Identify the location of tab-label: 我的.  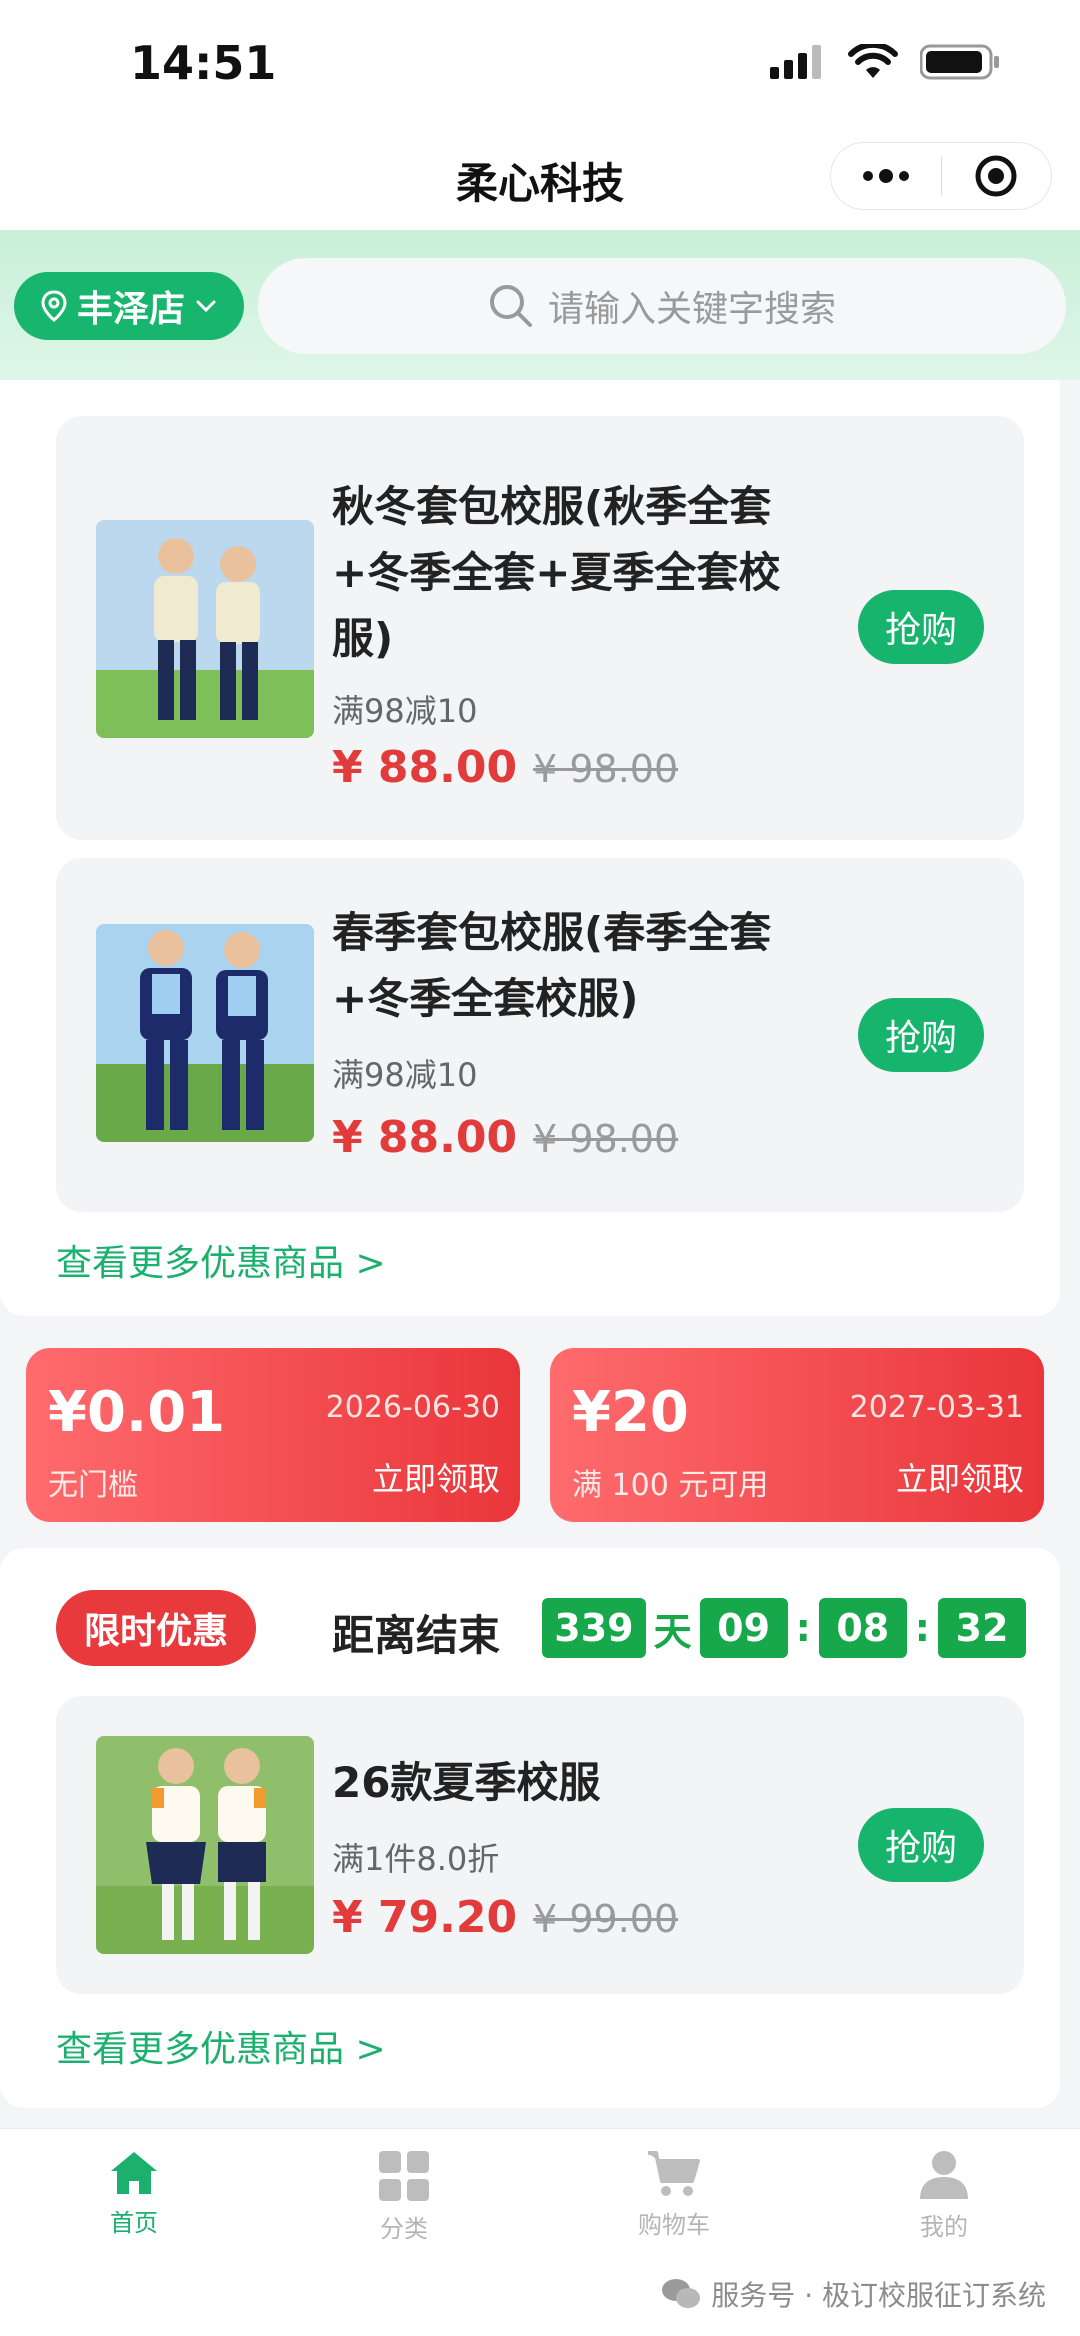
(944, 2227).